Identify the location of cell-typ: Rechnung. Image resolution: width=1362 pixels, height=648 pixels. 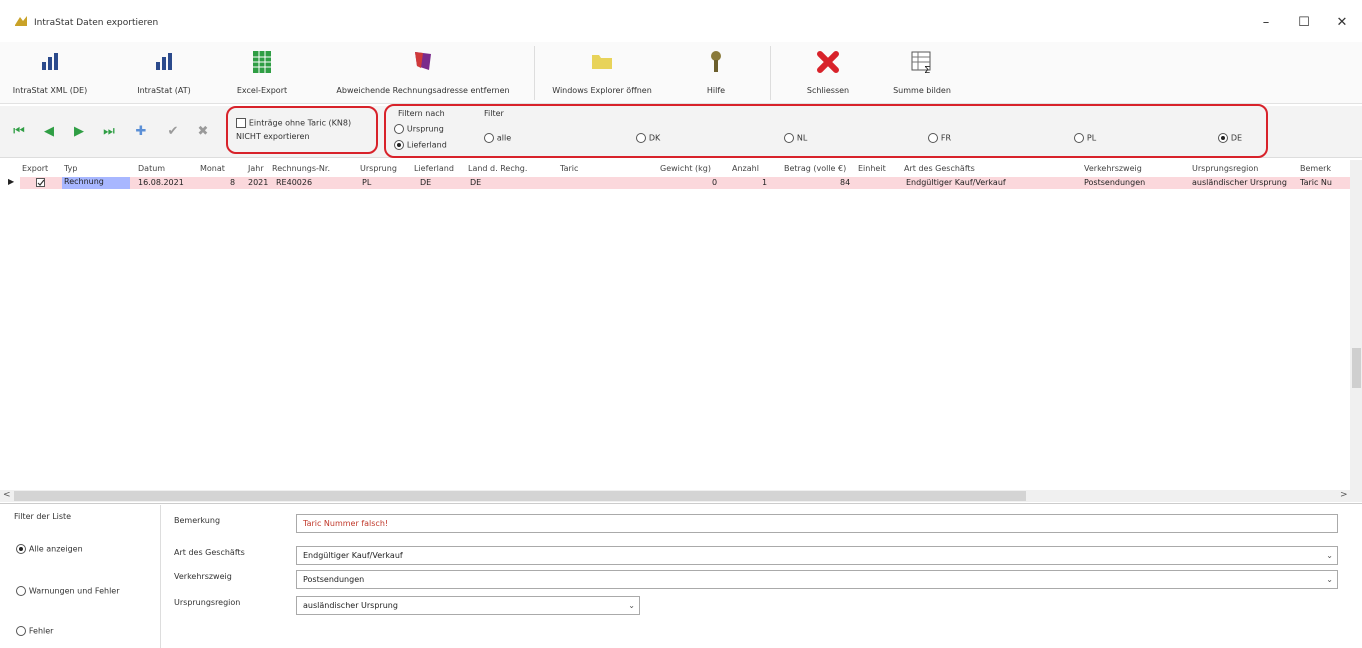
(96, 183).